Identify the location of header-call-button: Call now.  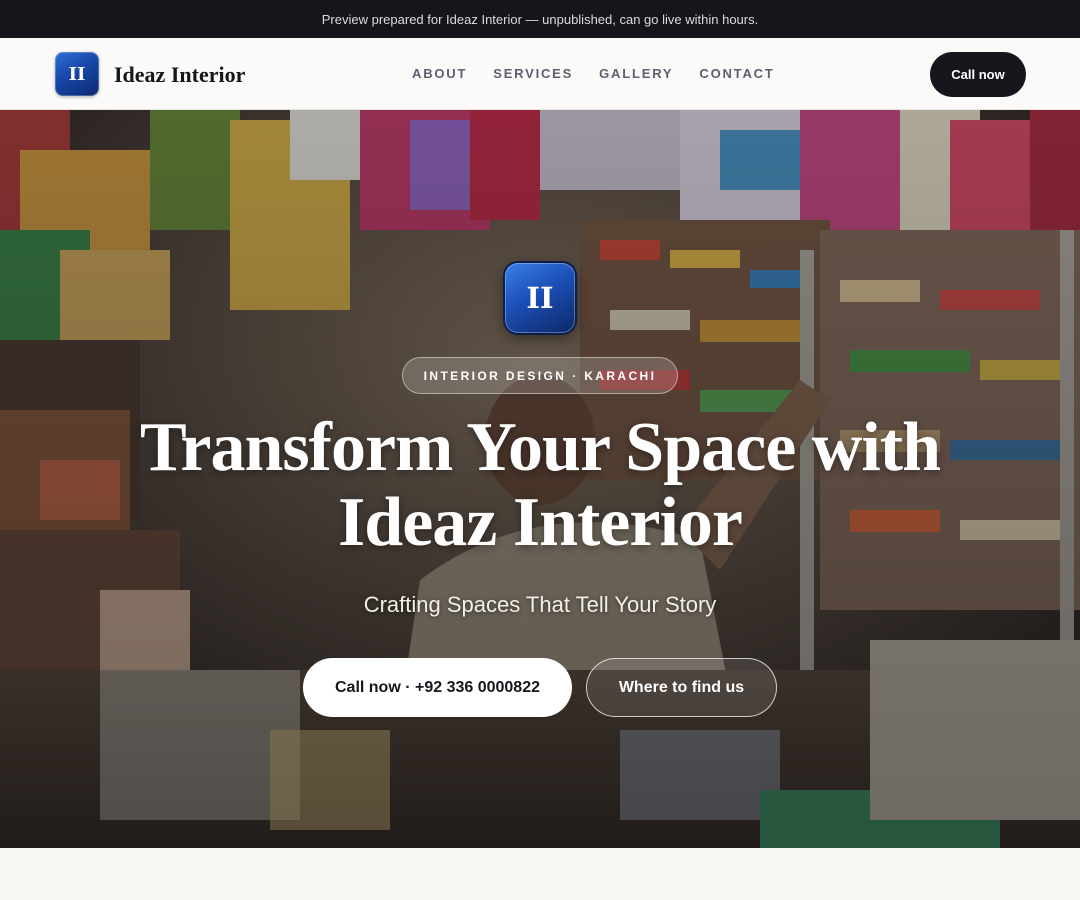
(978, 74).